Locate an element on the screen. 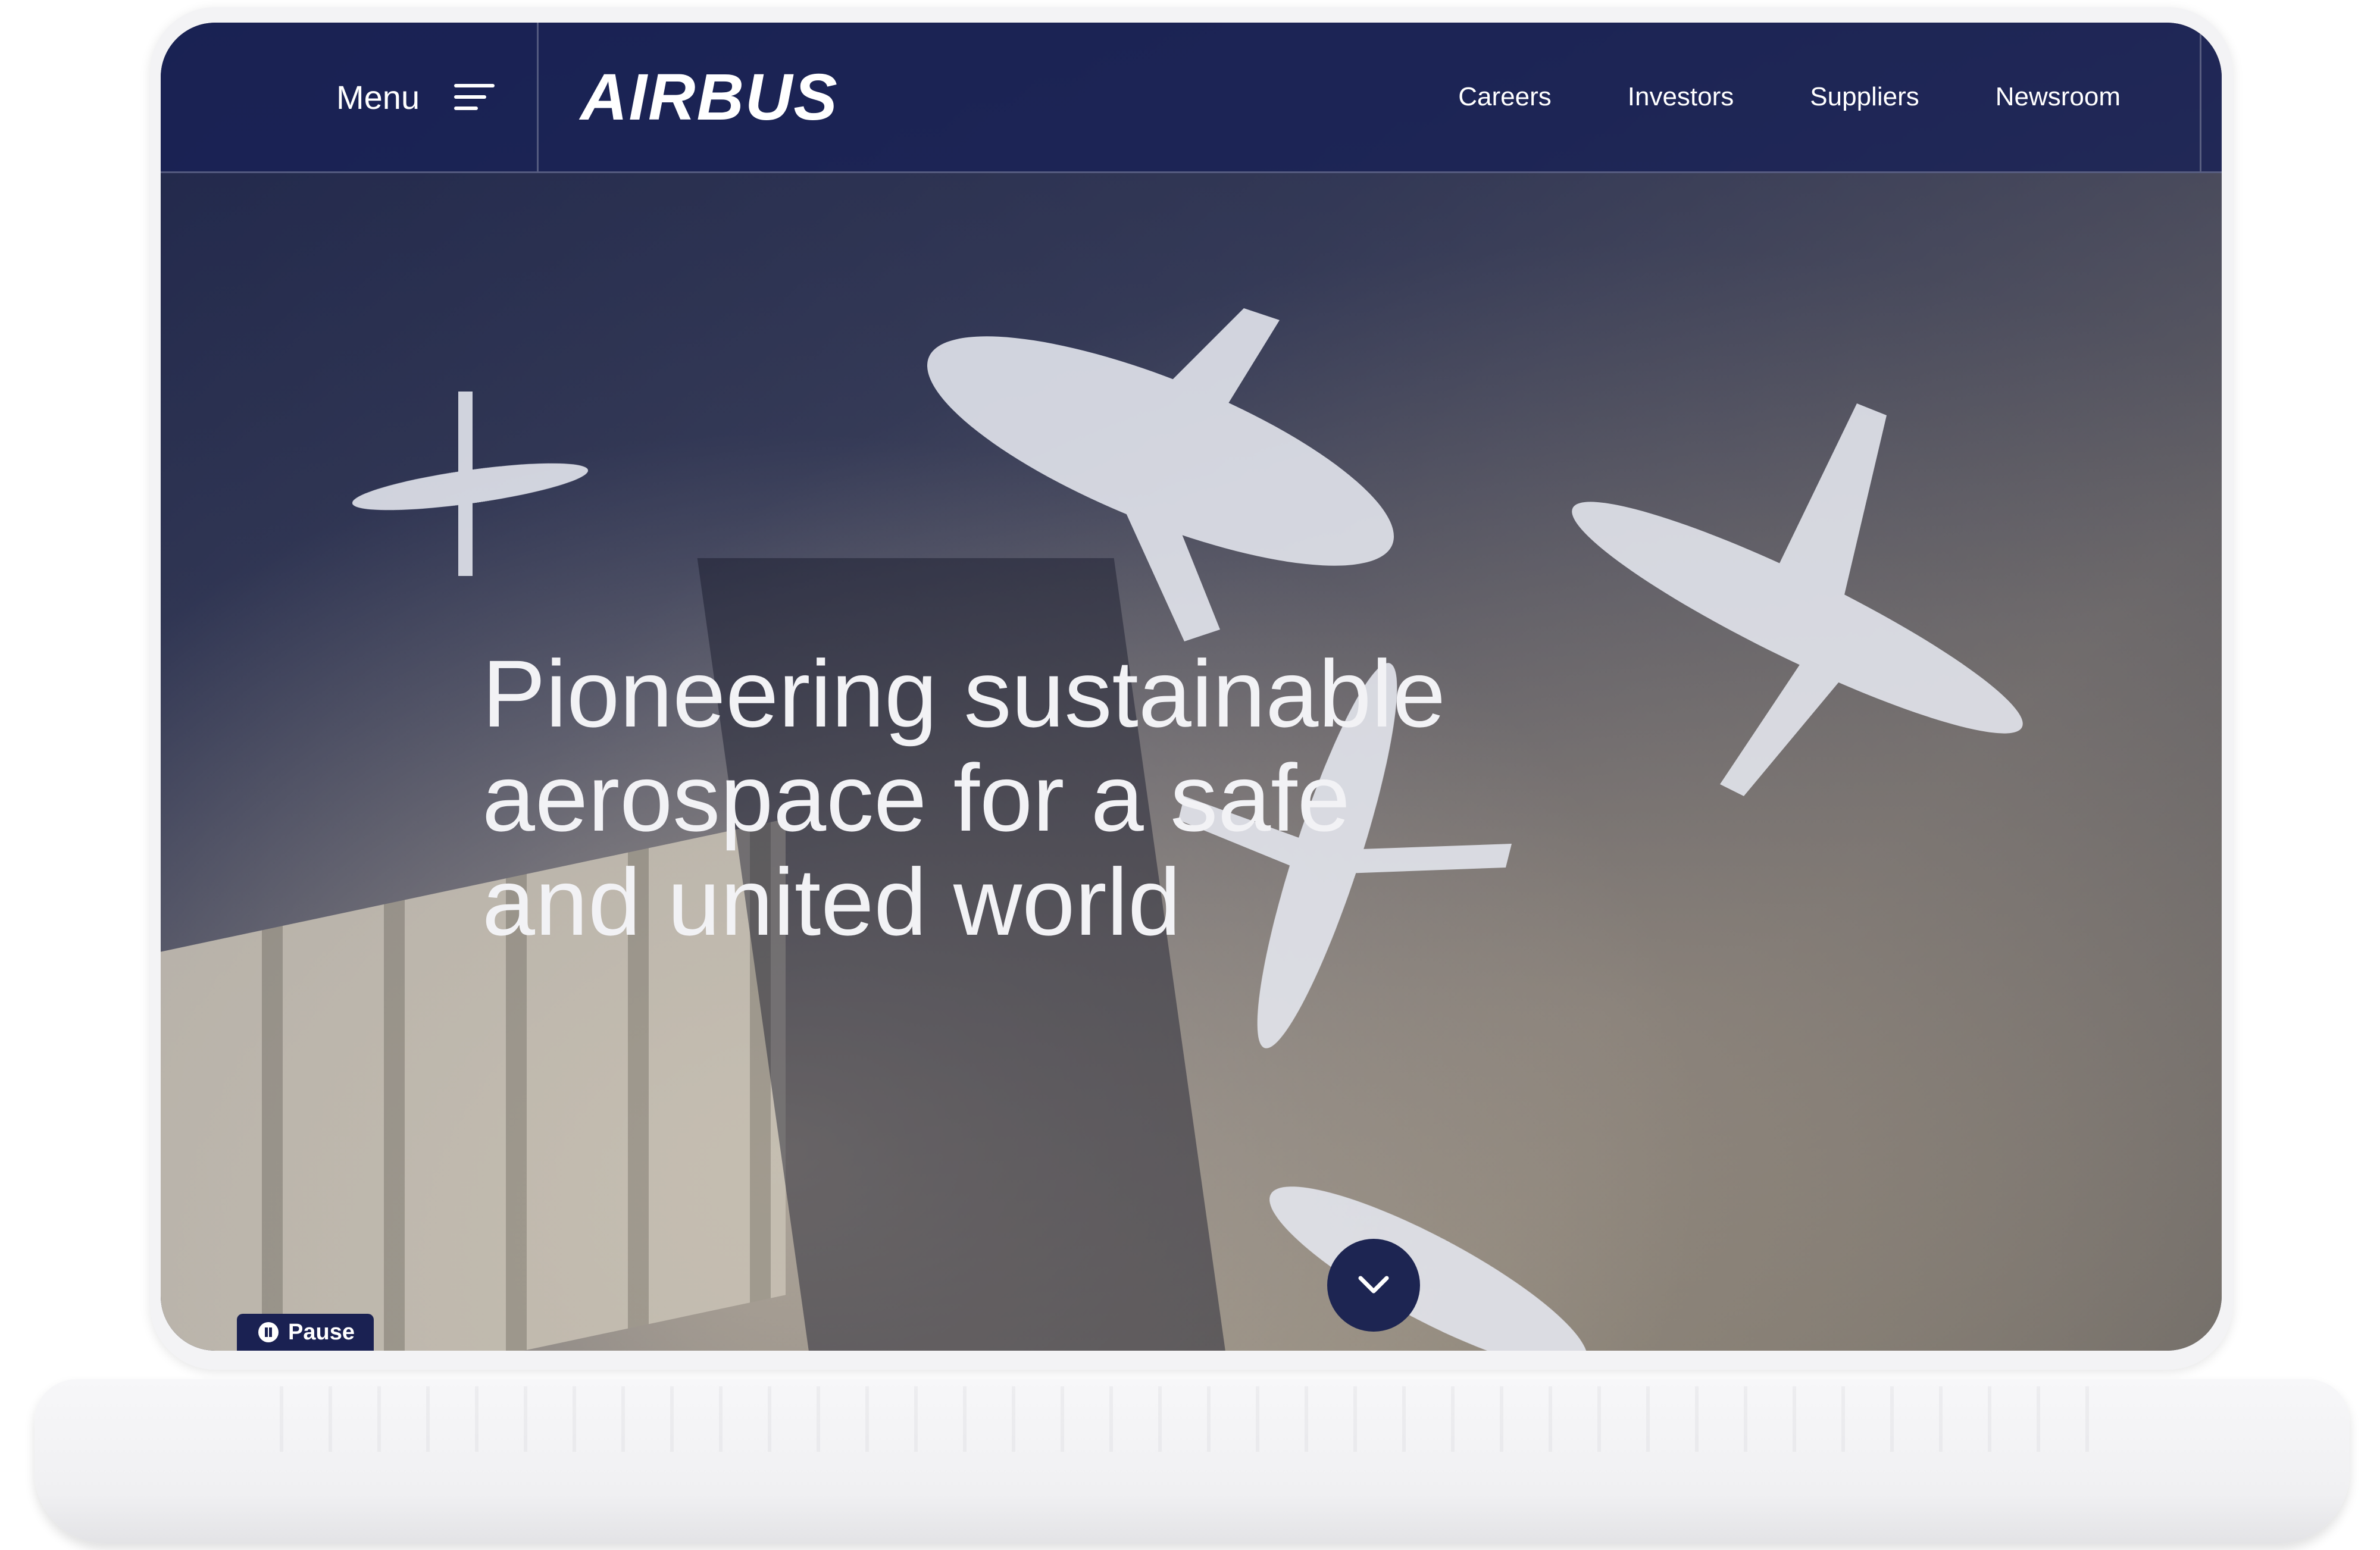  nav-divider is located at coordinates (538, 97).